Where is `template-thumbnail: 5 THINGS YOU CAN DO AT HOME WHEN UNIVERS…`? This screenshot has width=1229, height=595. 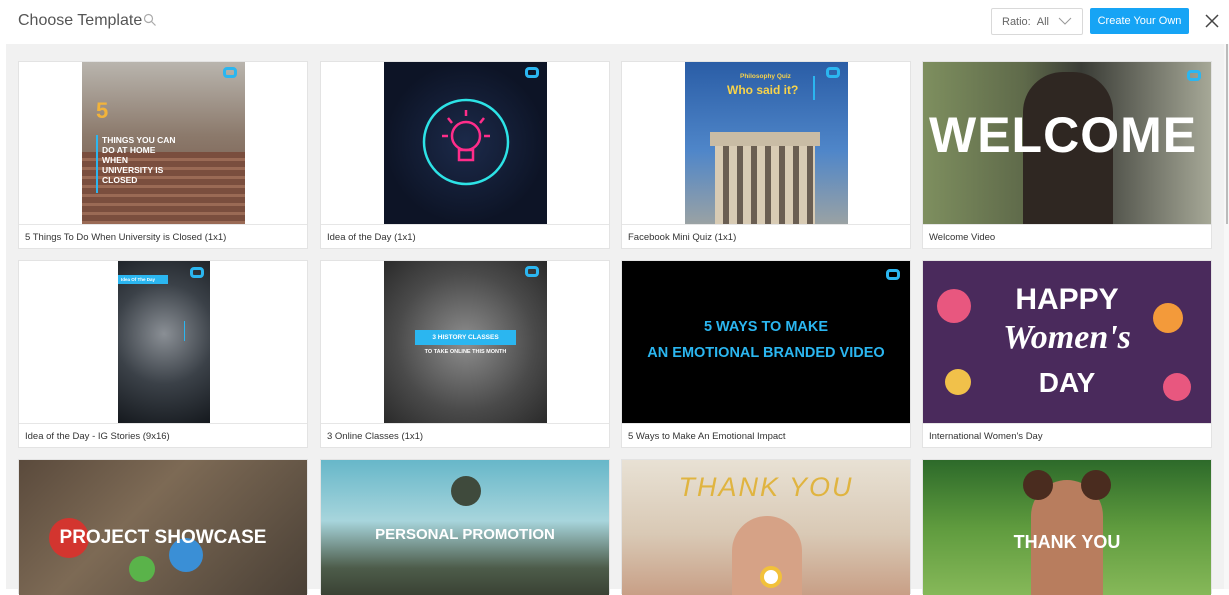
template-thumbnail: 5 THINGS YOU CAN DO AT HOME WHEN UNIVERS… is located at coordinates (163, 143).